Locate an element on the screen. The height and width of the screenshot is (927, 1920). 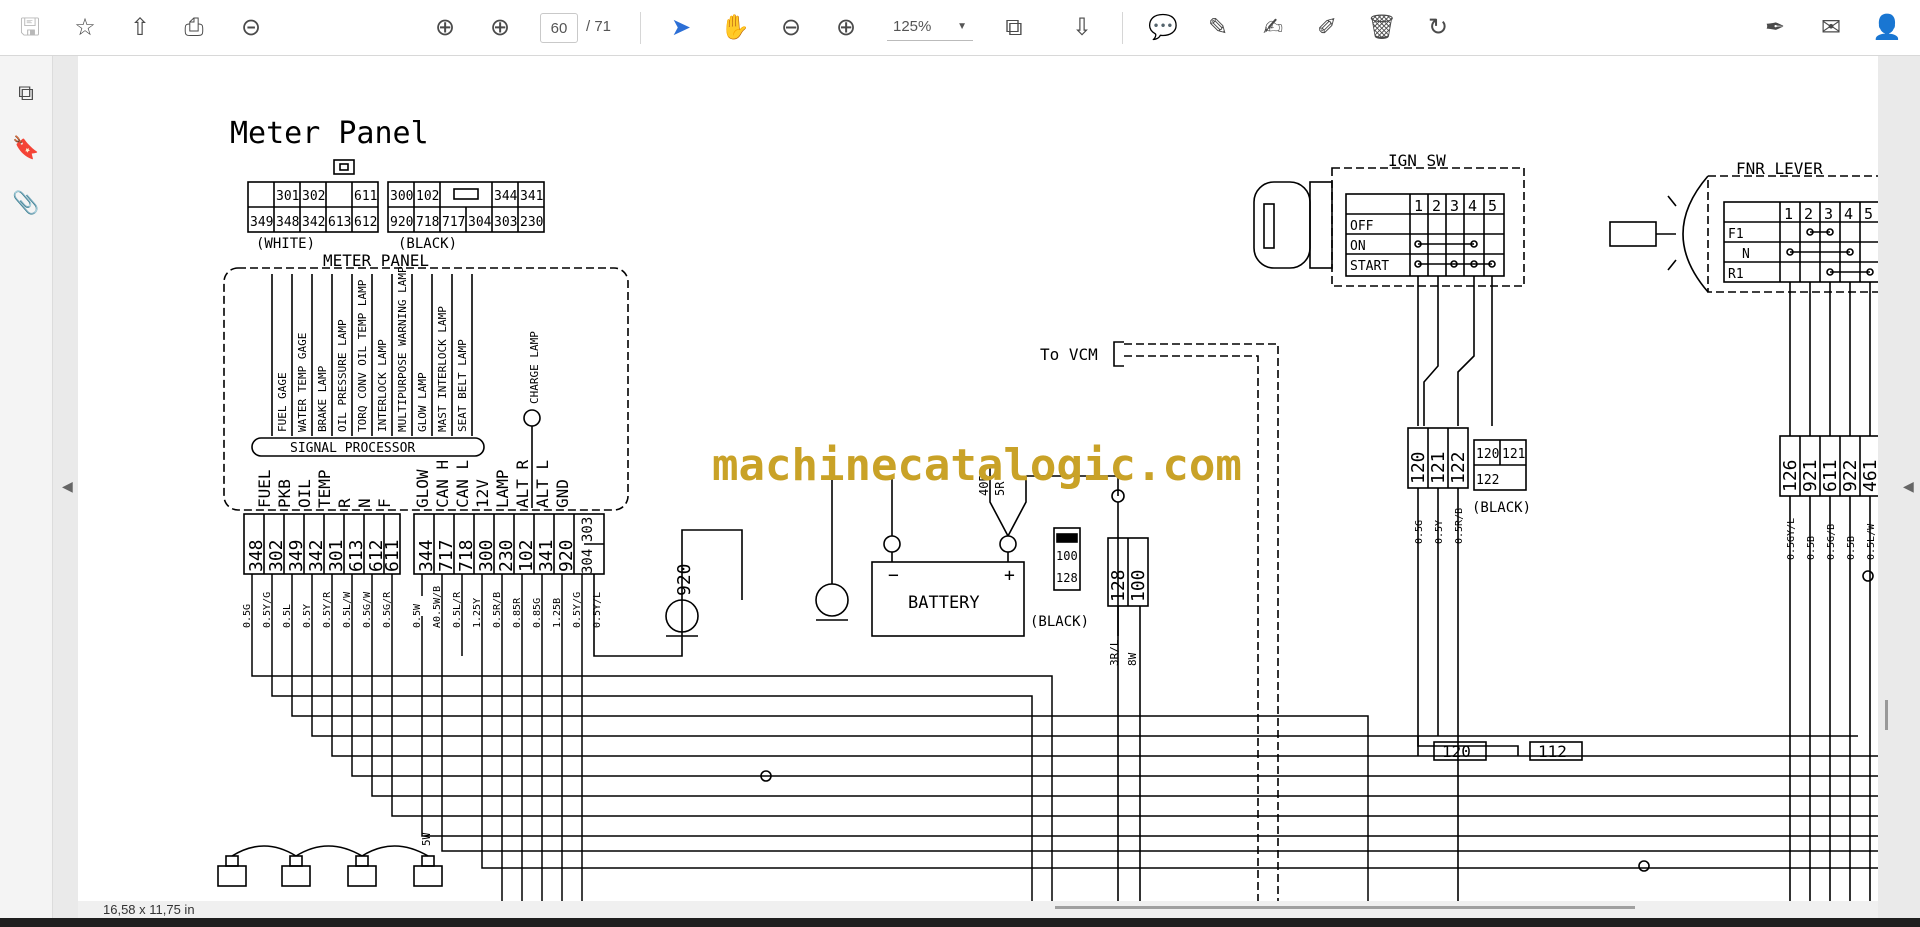
pin-number: 302 is located at coordinates (276, 555).